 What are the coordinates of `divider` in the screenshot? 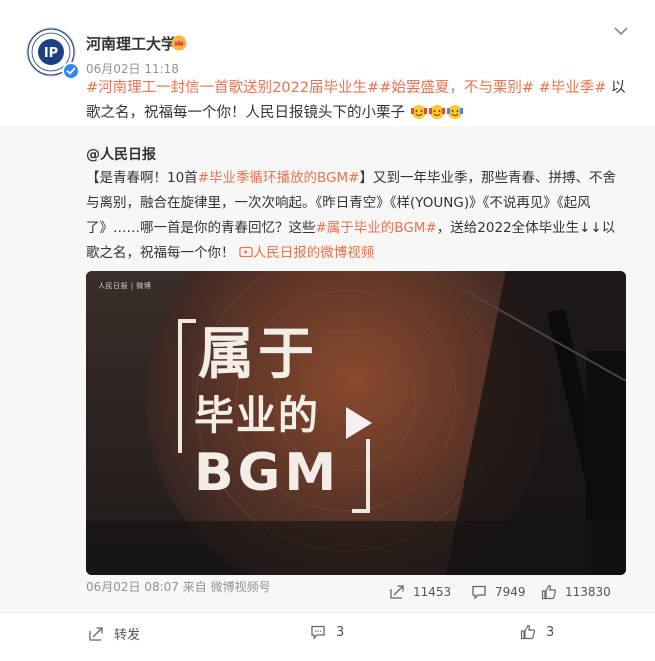 It's located at (327, 612).